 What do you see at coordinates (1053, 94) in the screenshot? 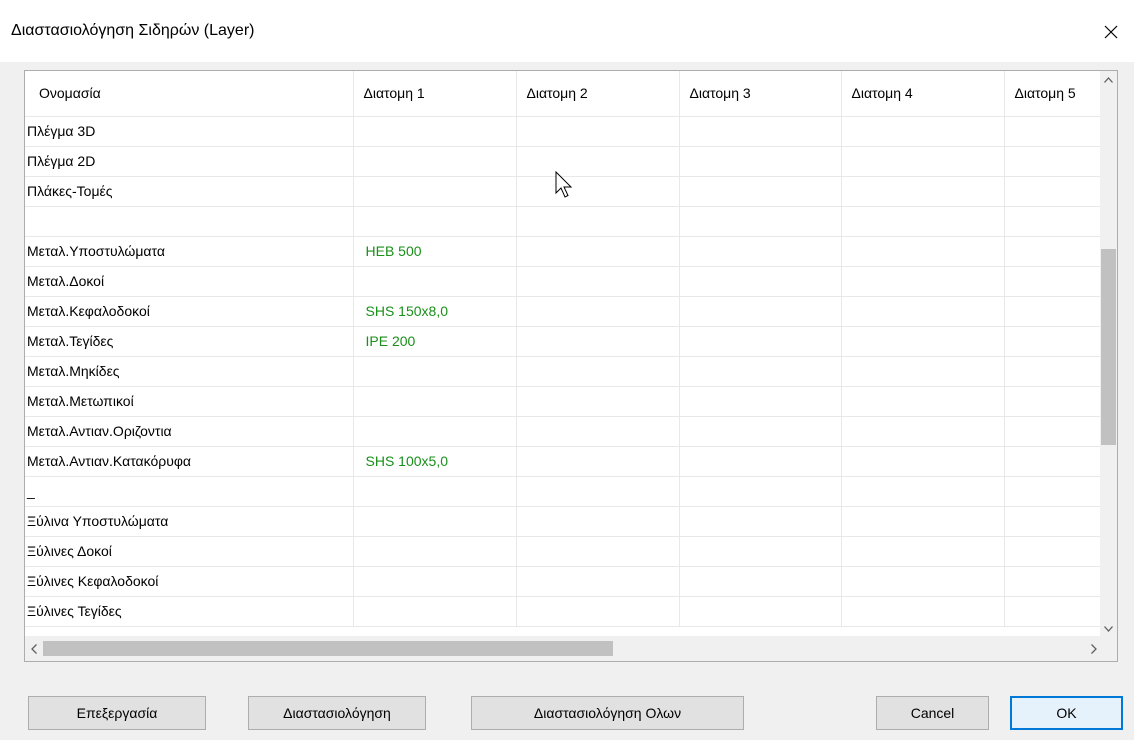
I see `column-header-section-5: Διατομη 5` at bounding box center [1053, 94].